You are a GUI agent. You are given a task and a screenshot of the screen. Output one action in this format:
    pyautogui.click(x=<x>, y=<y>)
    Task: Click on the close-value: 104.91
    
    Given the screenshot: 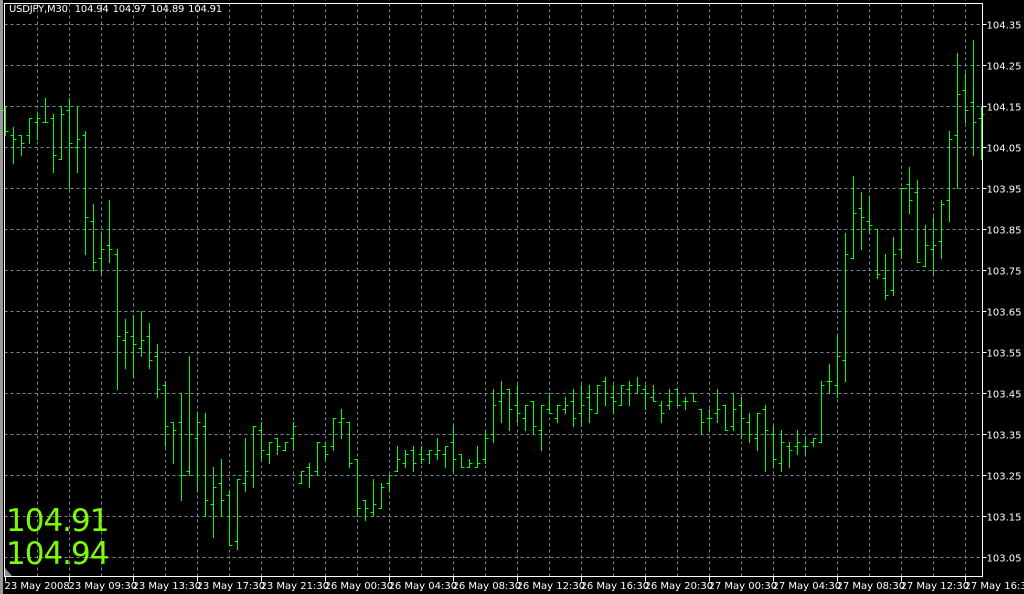 What is the action you would take?
    pyautogui.click(x=205, y=9)
    